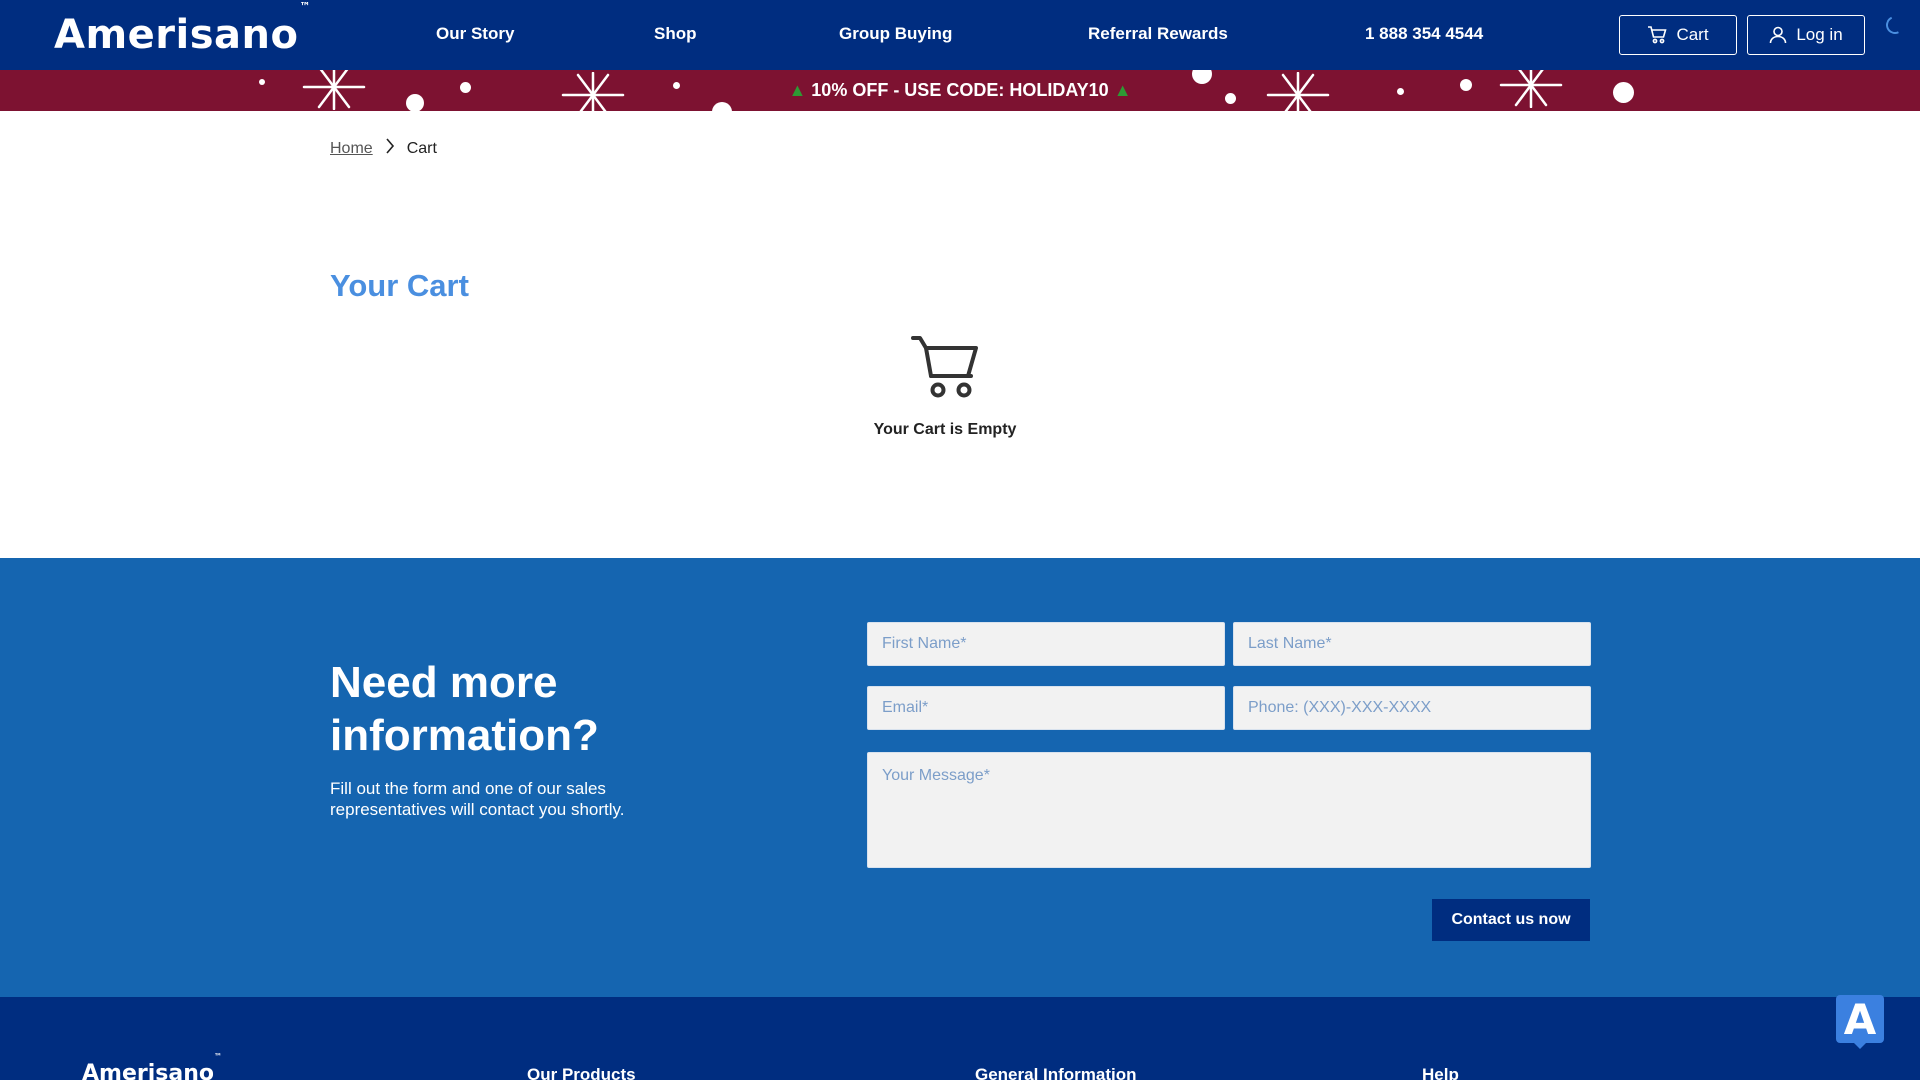  Describe the element at coordinates (383, 148) in the screenshot. I see `breadcrumb: Home Cart` at that location.